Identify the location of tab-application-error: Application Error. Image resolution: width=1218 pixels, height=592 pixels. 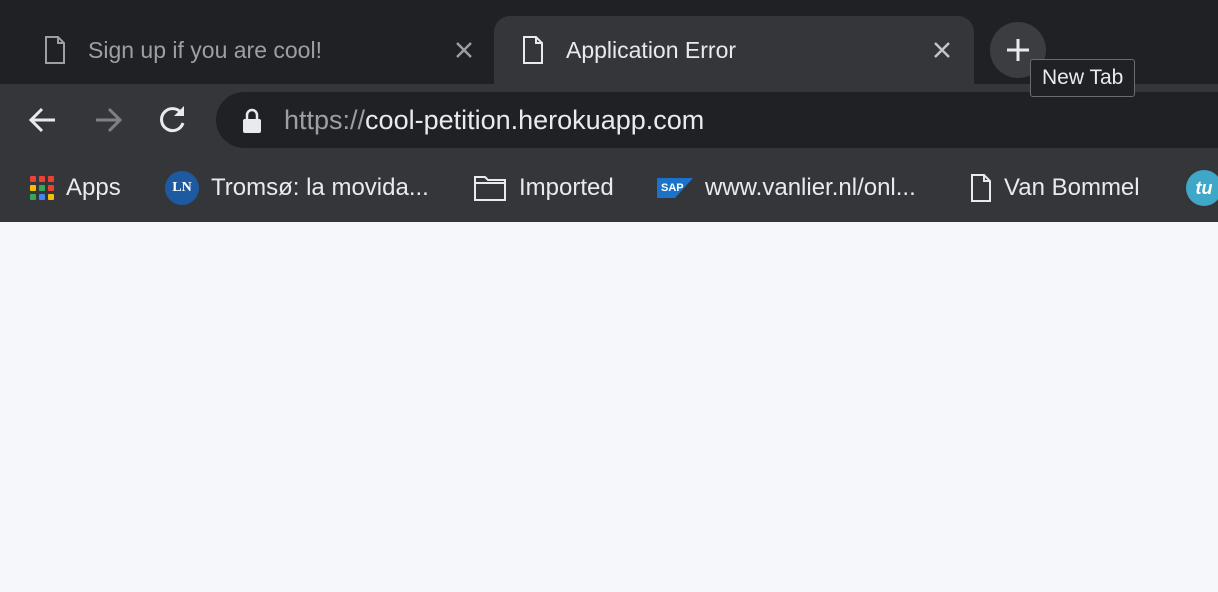
(734, 50).